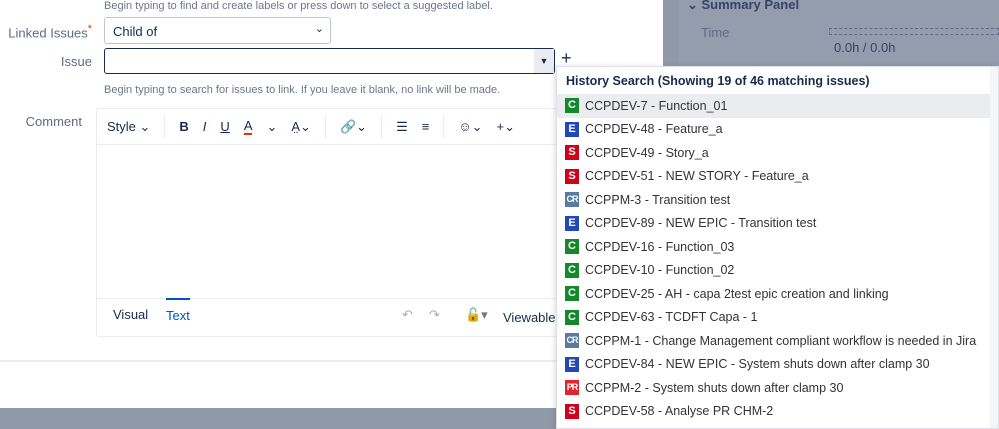  What do you see at coordinates (544, 61) in the screenshot?
I see `dropdown-arrow-icon: ▼` at bounding box center [544, 61].